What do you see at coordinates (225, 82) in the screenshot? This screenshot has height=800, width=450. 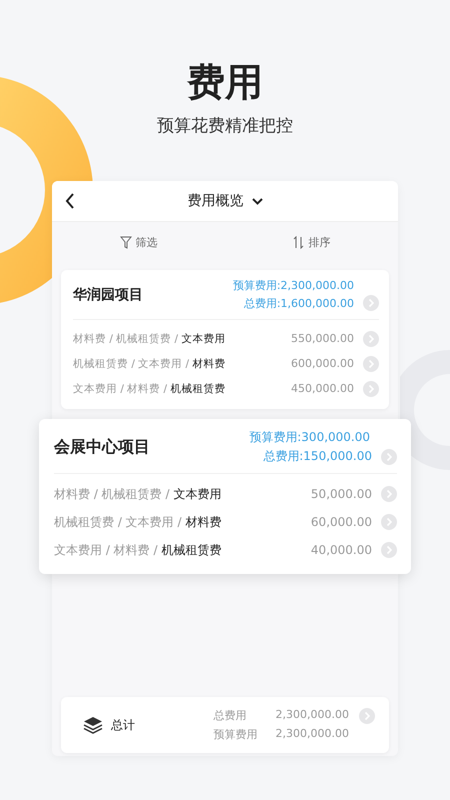 I see `page-title: 费用` at bounding box center [225, 82].